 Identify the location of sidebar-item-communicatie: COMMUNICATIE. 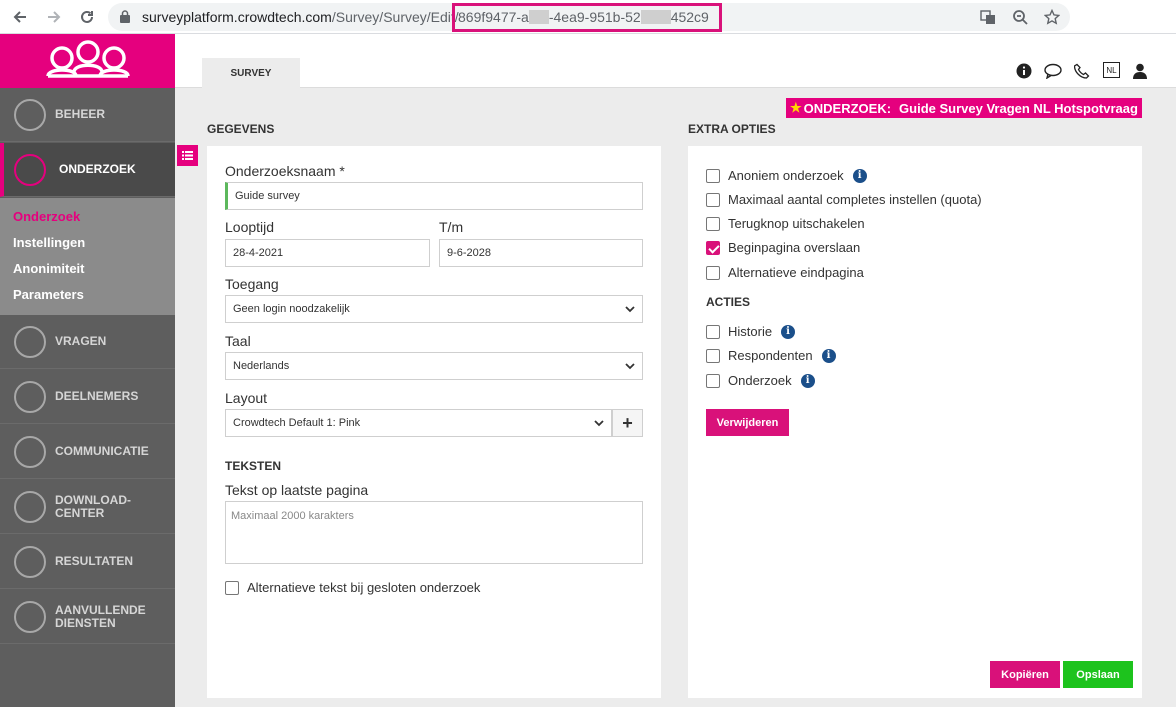
(87, 452).